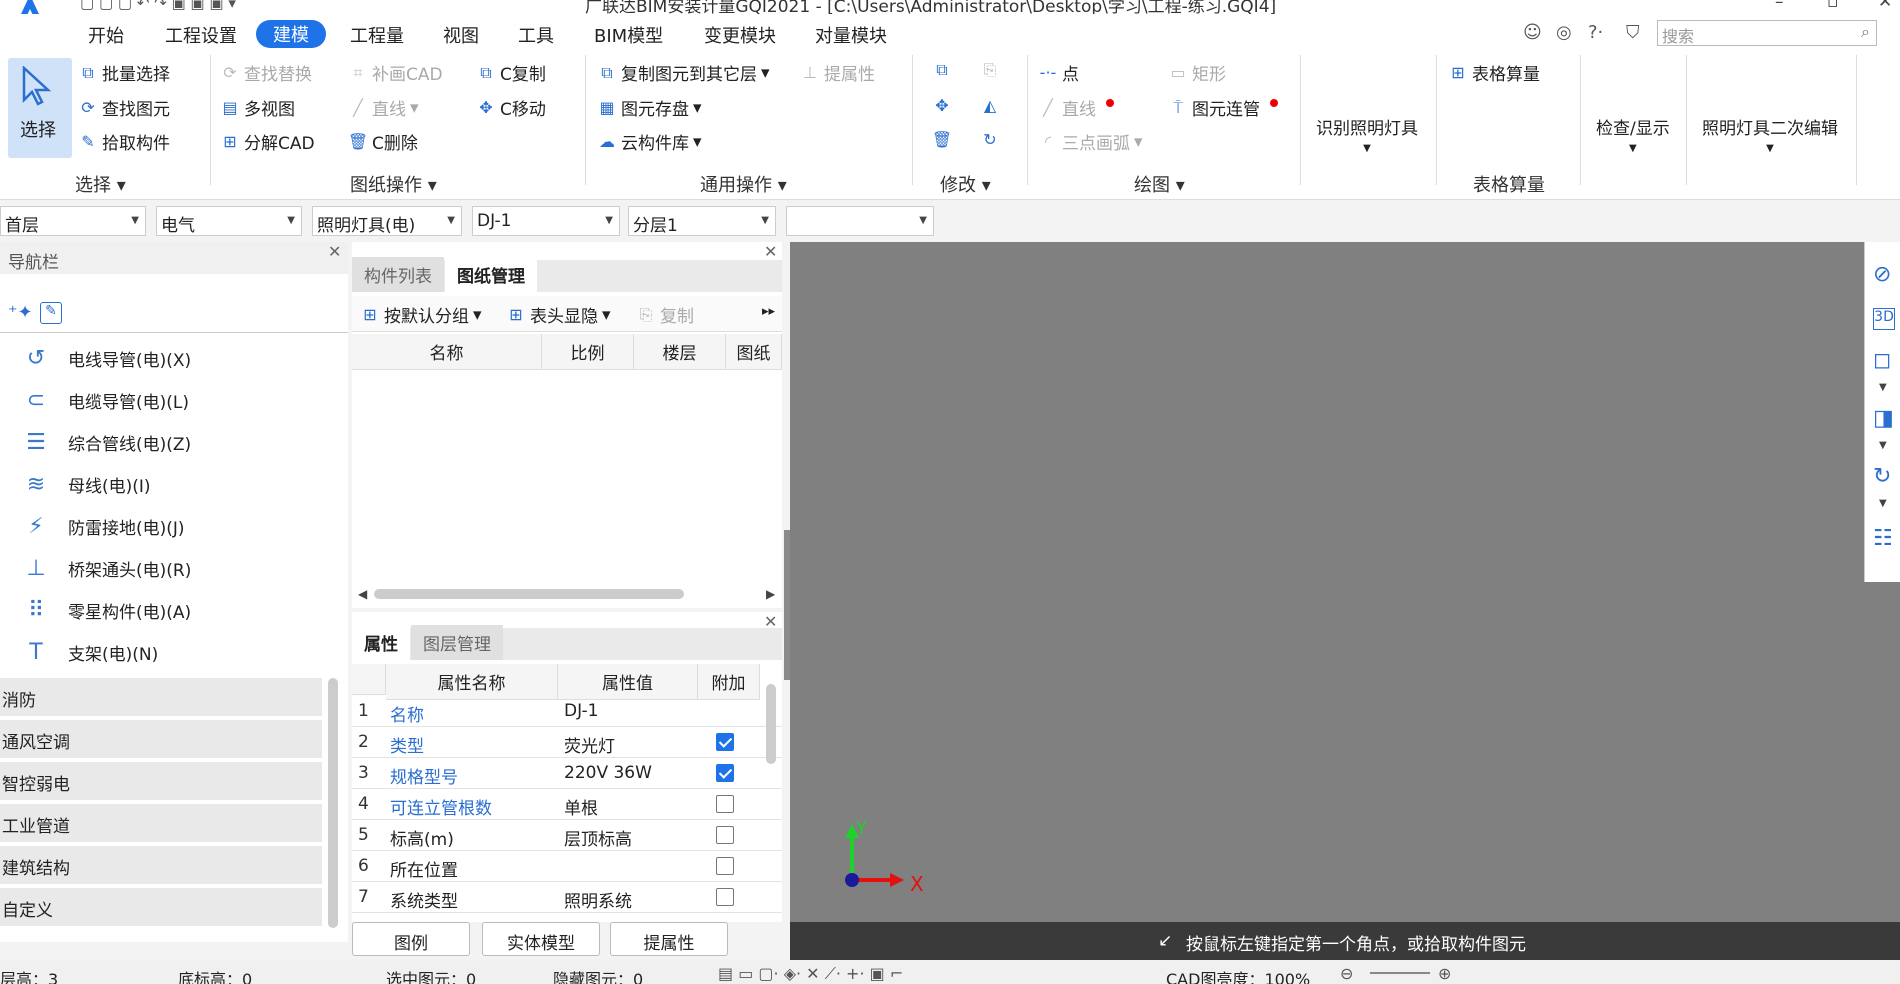 This screenshot has width=1900, height=984. Describe the element at coordinates (1367, 134) in the screenshot. I see `identify-lighting-button: 识别照明灯具 ▼` at that location.